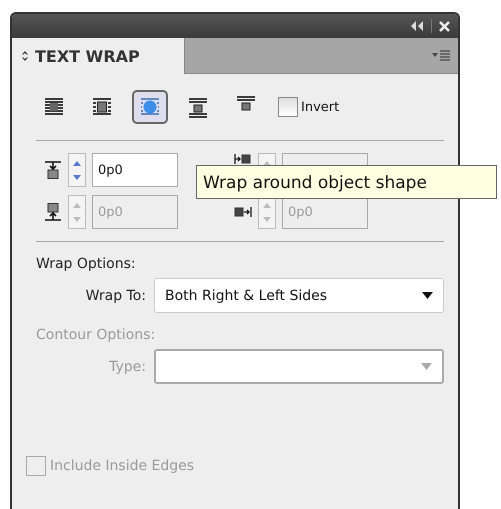  Describe the element at coordinates (320, 107) in the screenshot. I see `checkbox-label: Invert` at that location.